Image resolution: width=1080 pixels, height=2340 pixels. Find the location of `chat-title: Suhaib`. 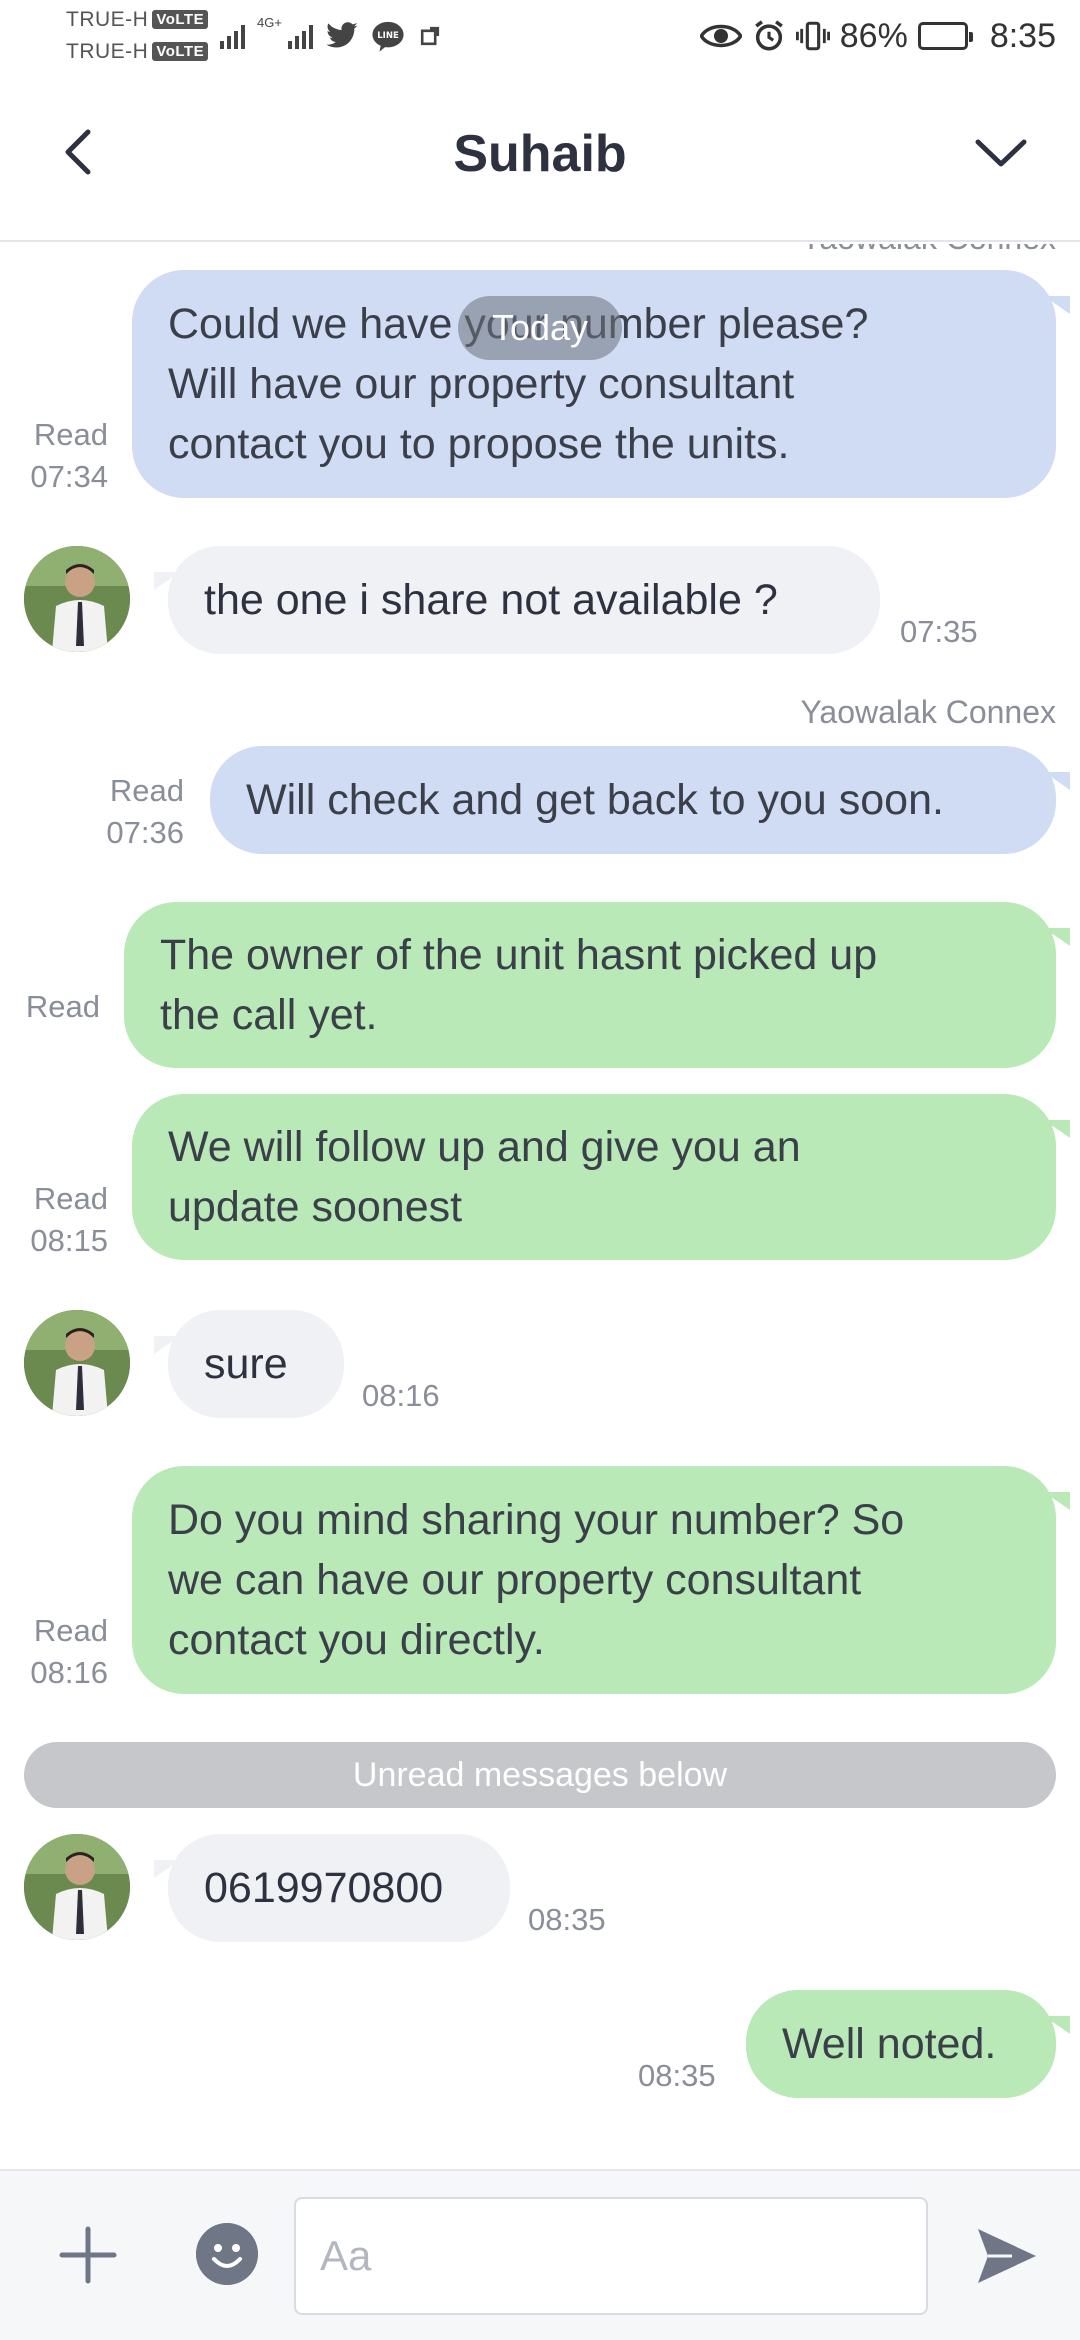

chat-title: Suhaib is located at coordinates (540, 154).